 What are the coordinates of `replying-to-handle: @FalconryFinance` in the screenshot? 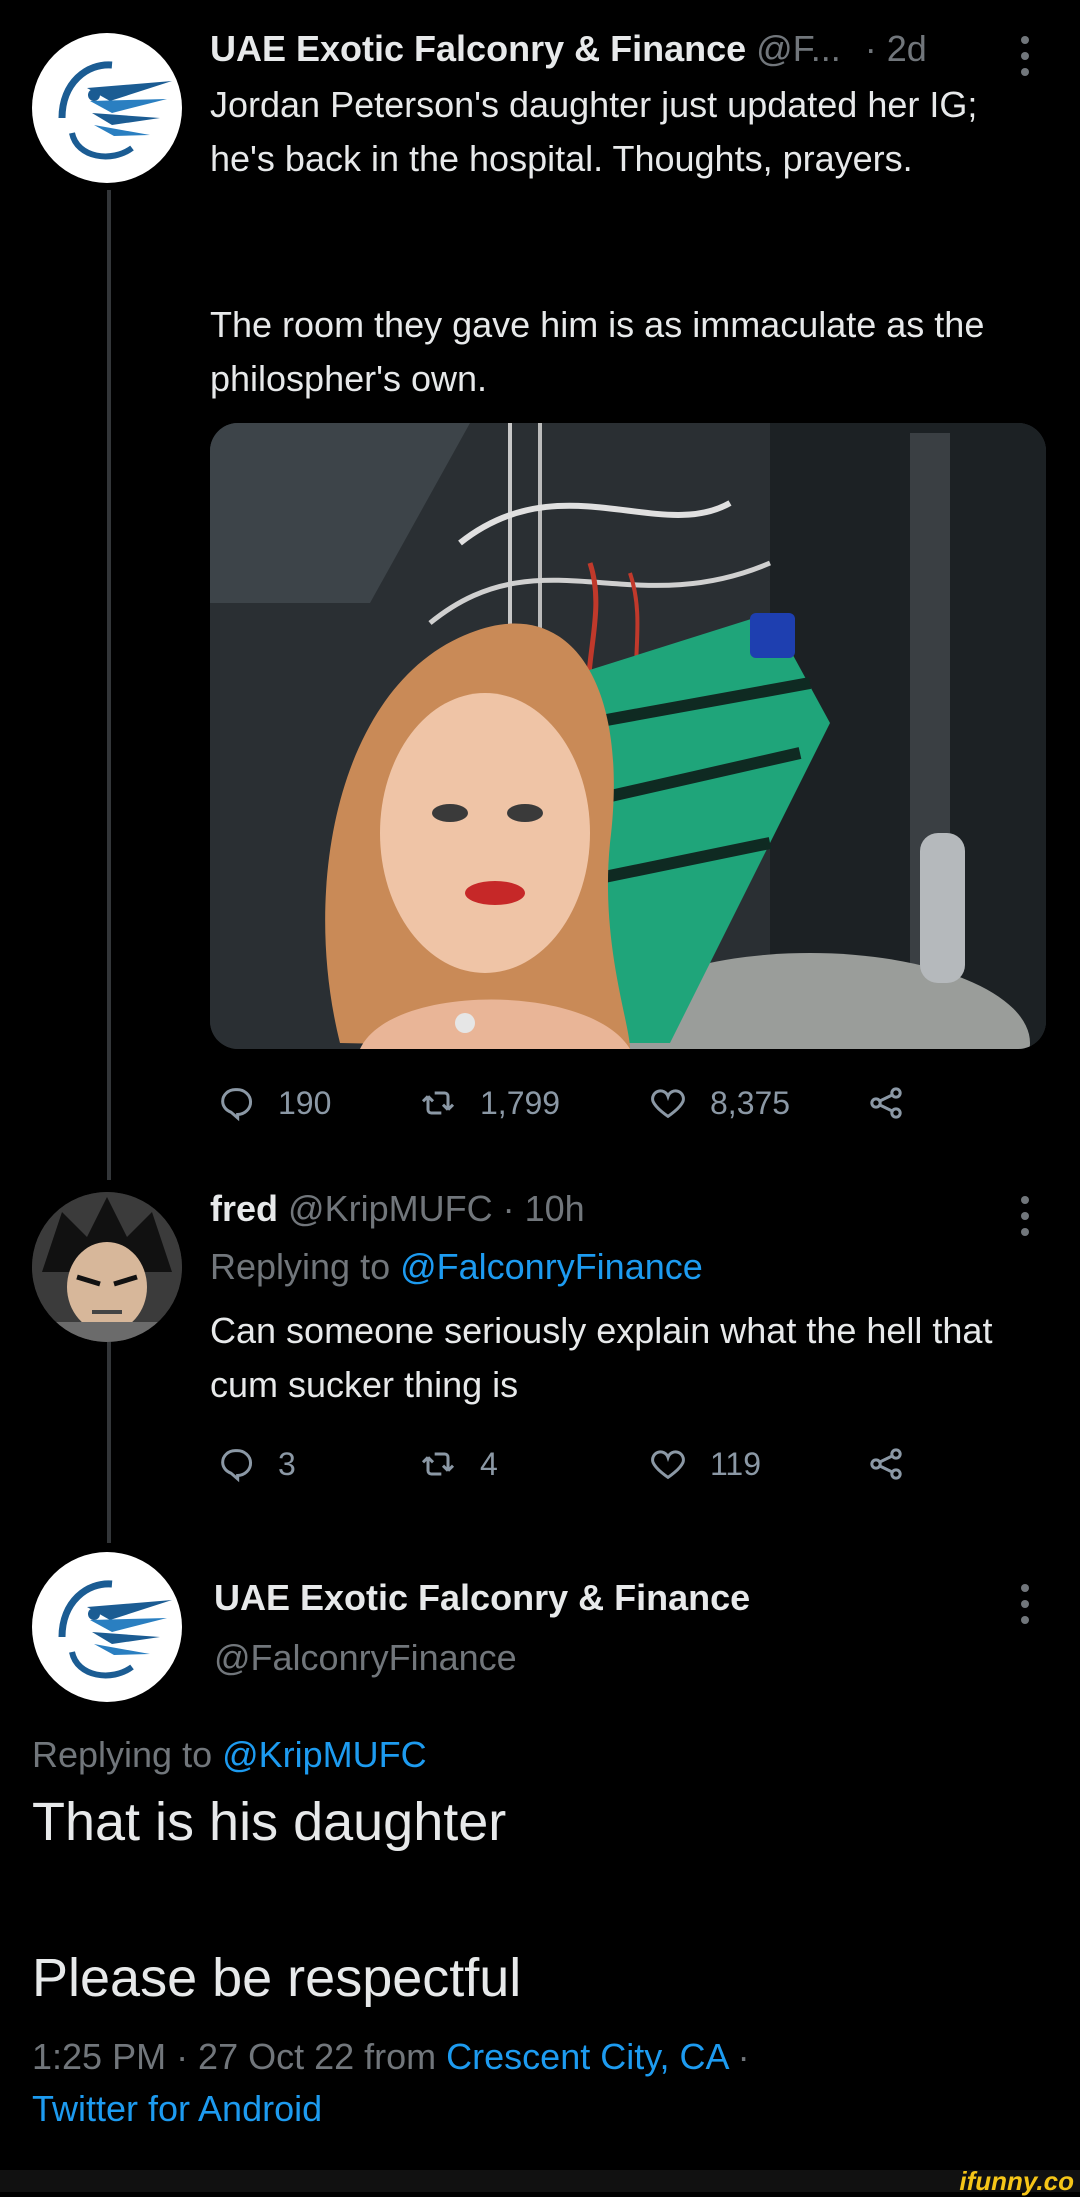 It's located at (551, 1266).